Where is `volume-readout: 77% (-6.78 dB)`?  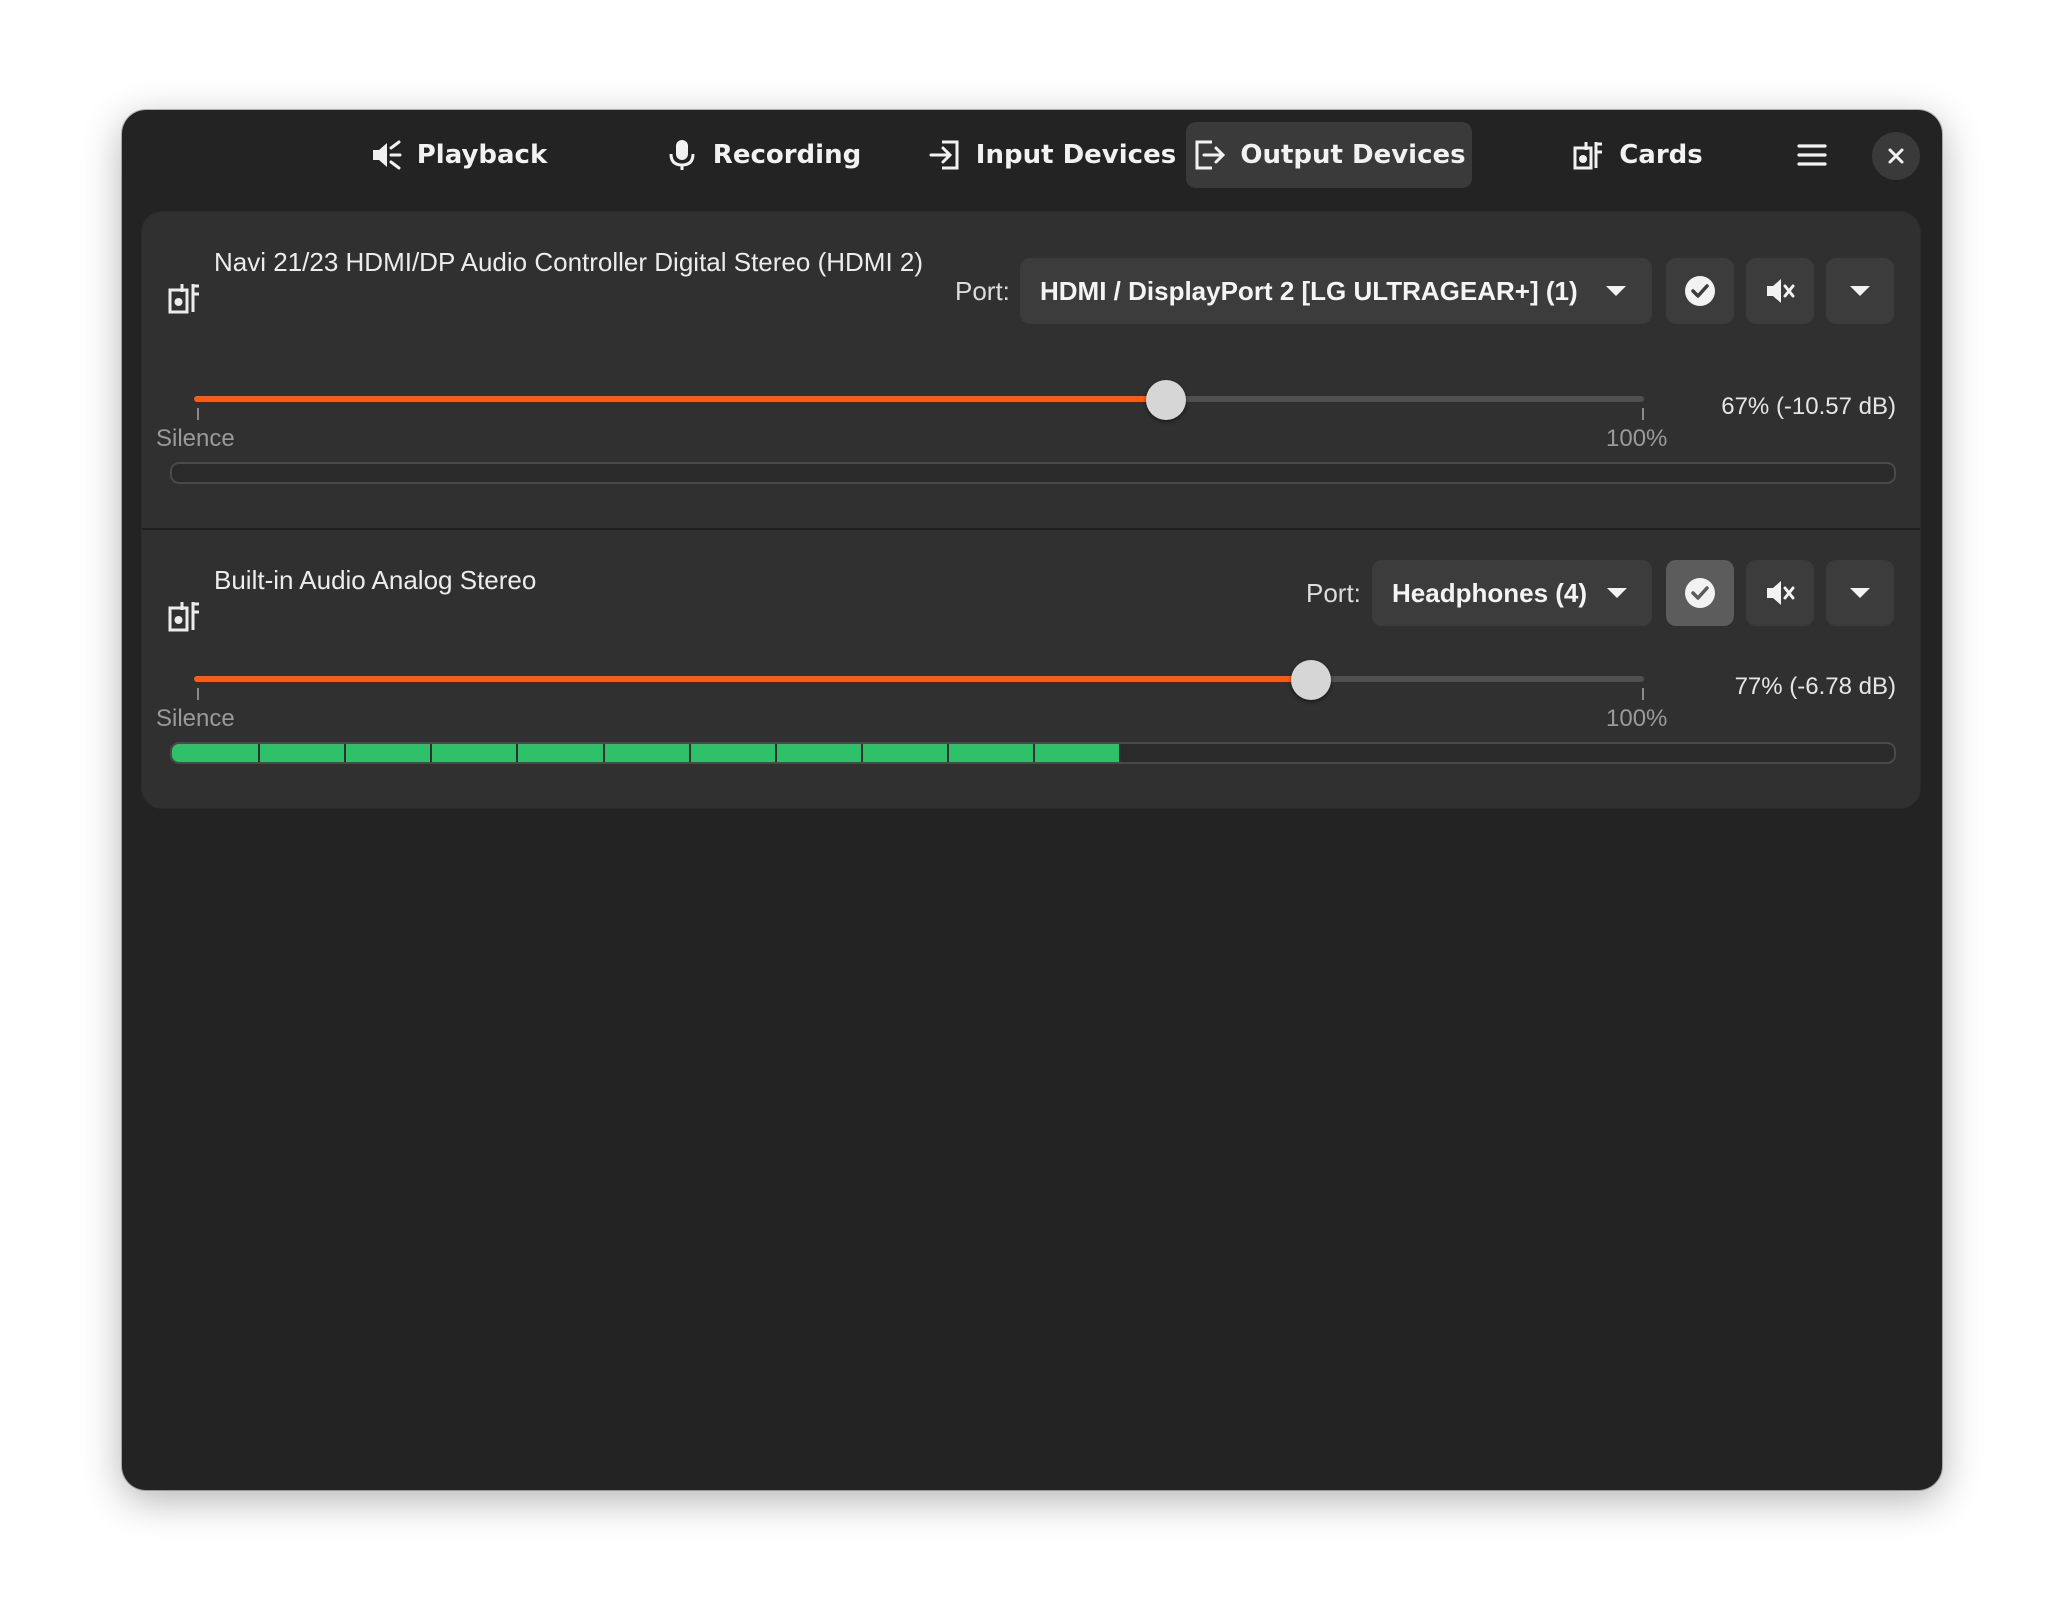
volume-readout: 77% (-6.78 dB) is located at coordinates (1815, 686).